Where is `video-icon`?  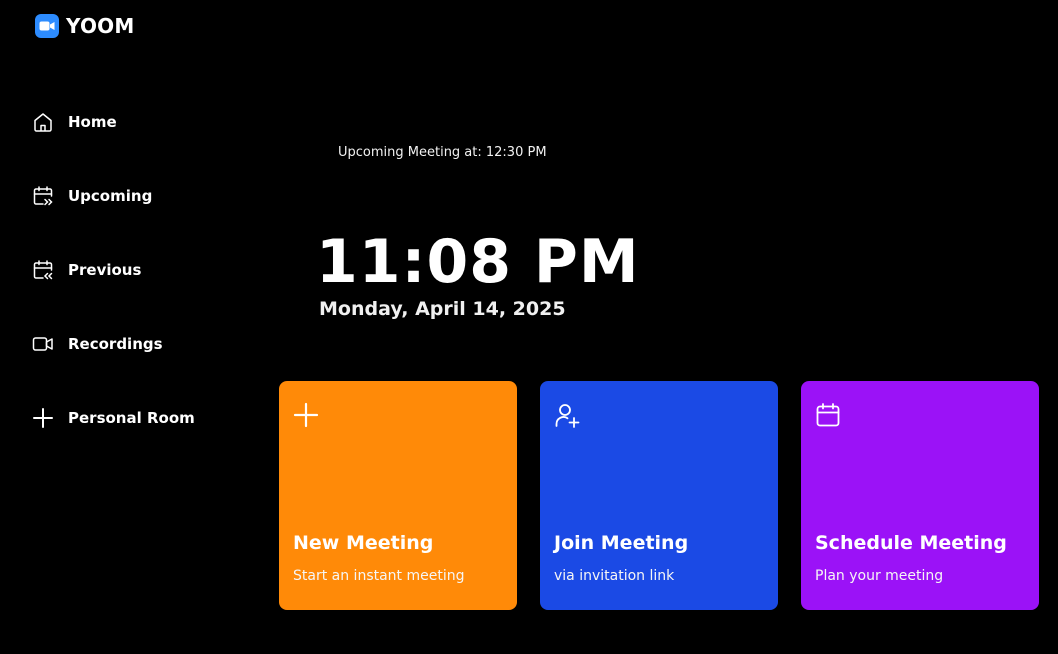 video-icon is located at coordinates (42, 344).